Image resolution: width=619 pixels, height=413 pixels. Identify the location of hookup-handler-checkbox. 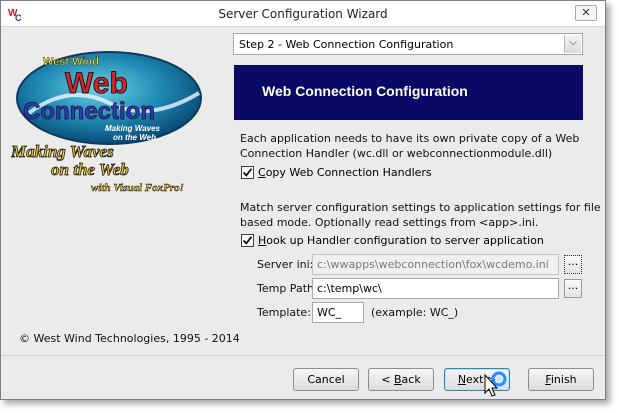
(247, 240).